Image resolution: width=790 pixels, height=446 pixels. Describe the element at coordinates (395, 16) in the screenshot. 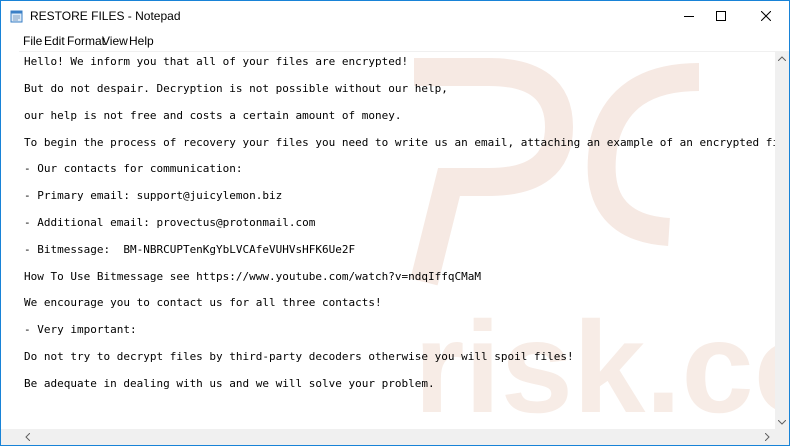

I see `title-bar: RESTORE FILES - Notepad` at that location.